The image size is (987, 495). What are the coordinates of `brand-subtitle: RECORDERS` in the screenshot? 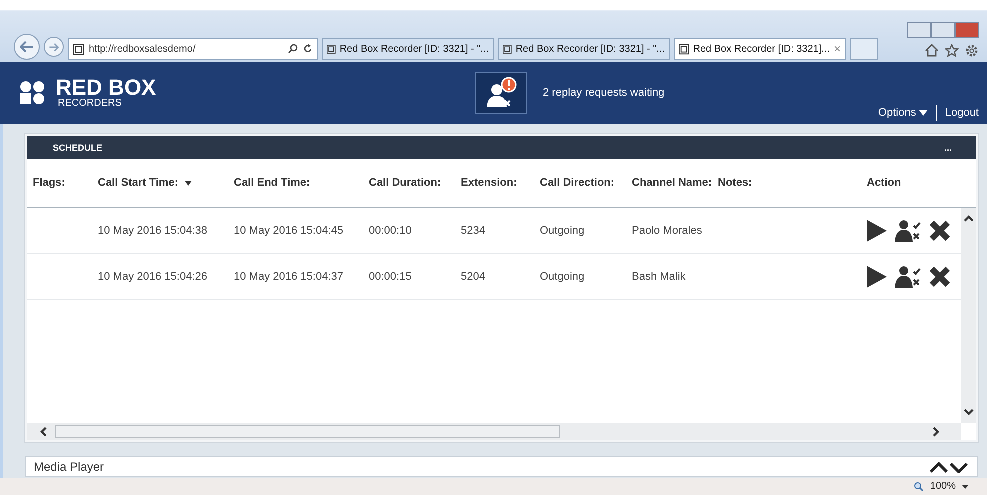 It's located at (90, 104).